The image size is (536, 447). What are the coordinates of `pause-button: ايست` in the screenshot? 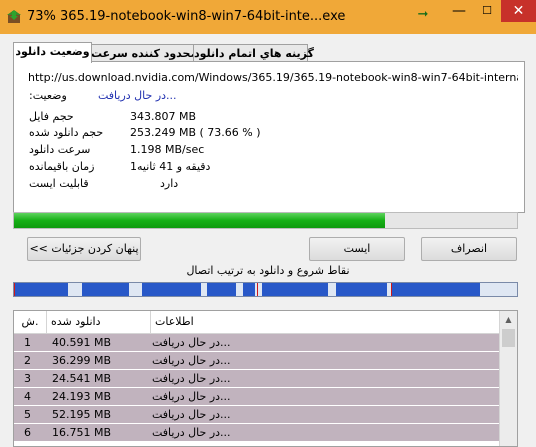 It's located at (357, 249).